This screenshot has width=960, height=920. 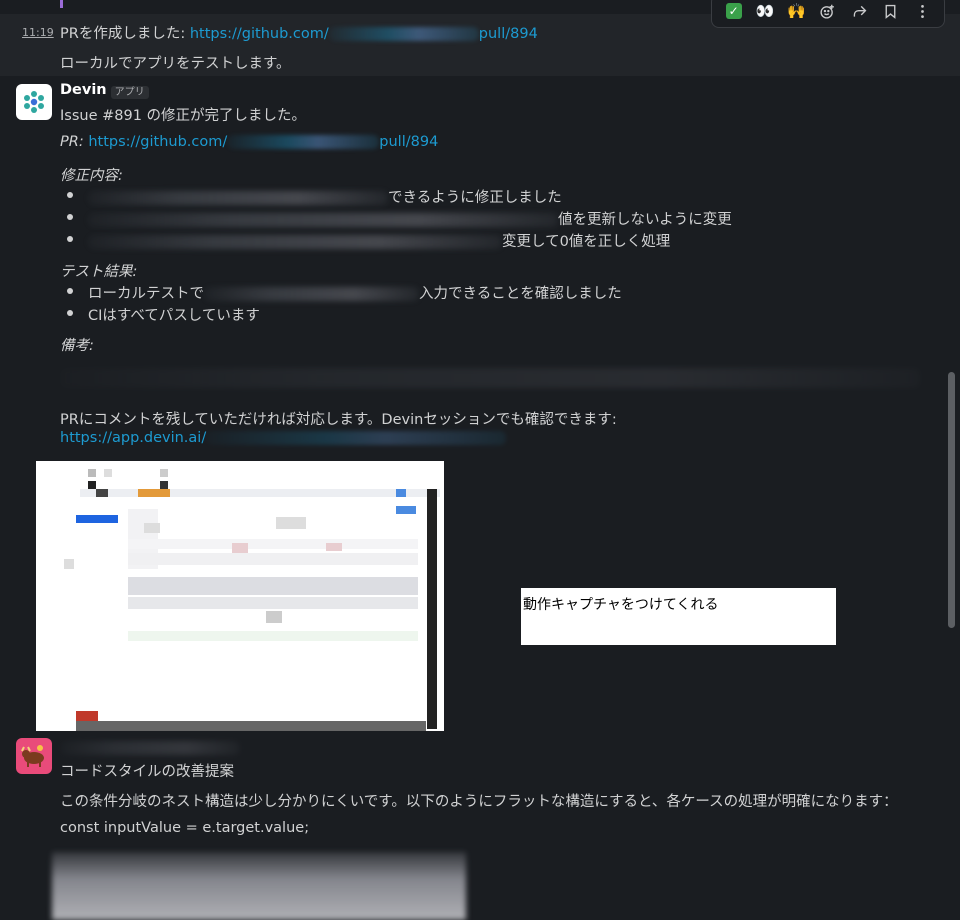 I want to click on eyes-reaction-icon: 👀, so click(x=765, y=12).